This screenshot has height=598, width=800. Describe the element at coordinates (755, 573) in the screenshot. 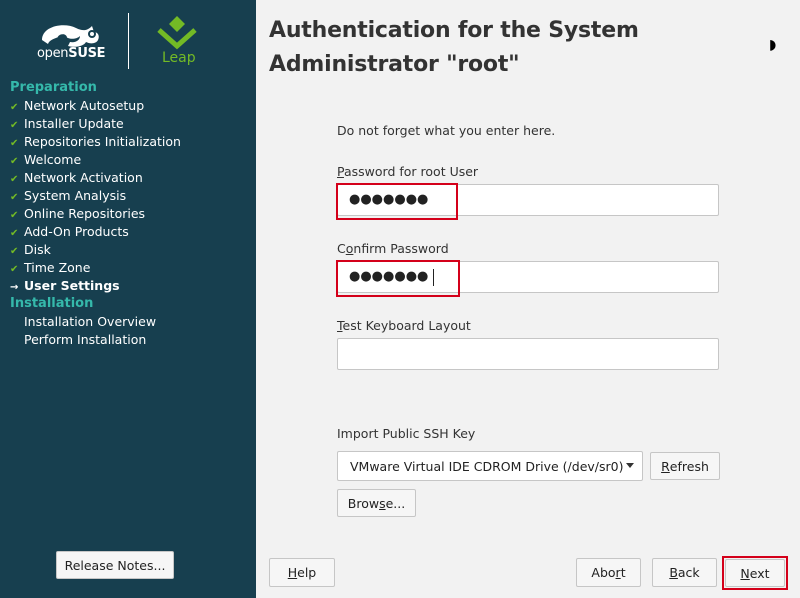

I see `highlight-next` at that location.